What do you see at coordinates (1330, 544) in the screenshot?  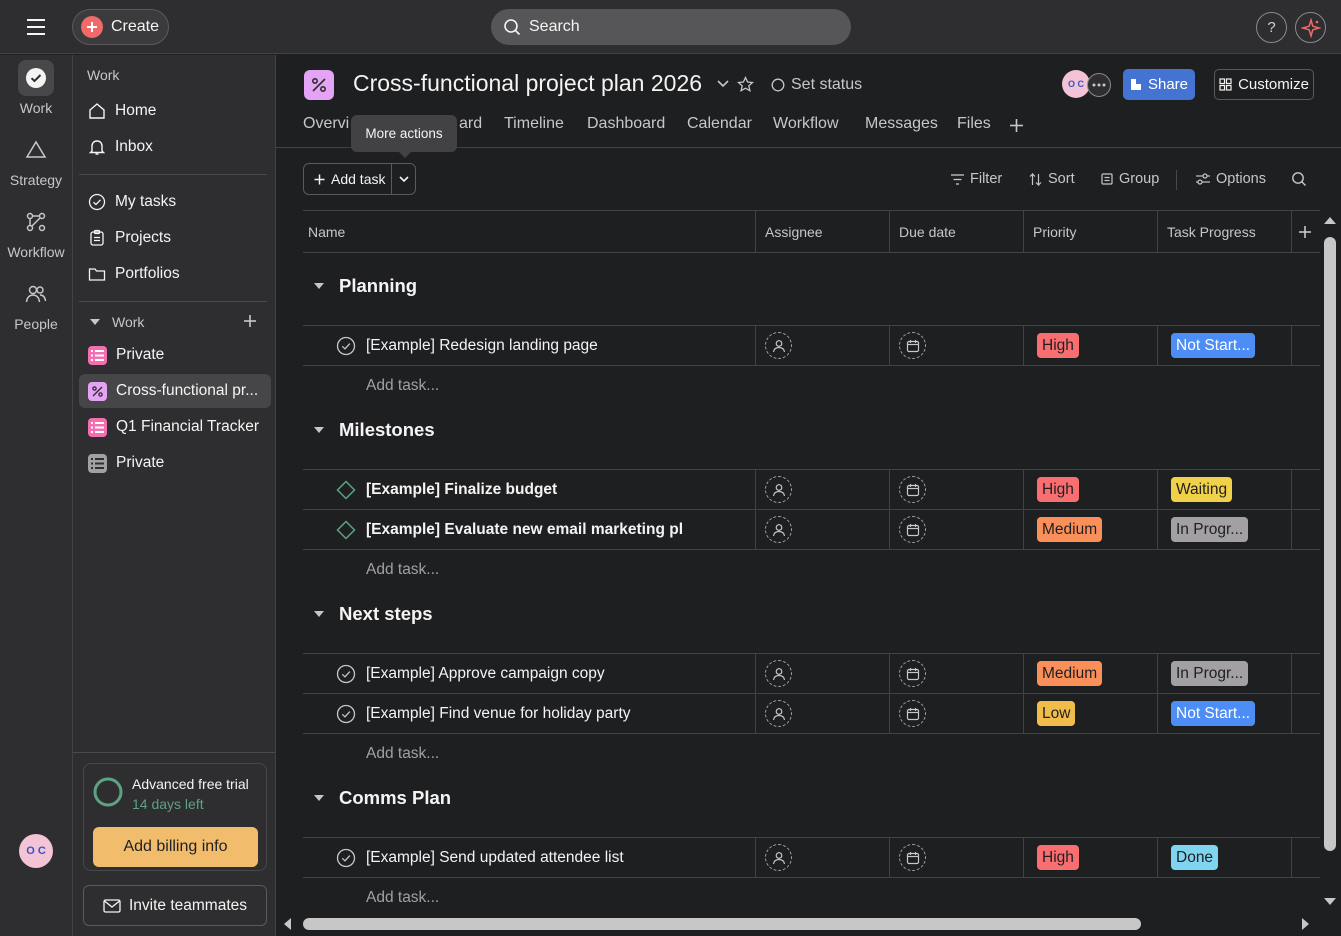 I see `vertical-scrollbar-thumb` at bounding box center [1330, 544].